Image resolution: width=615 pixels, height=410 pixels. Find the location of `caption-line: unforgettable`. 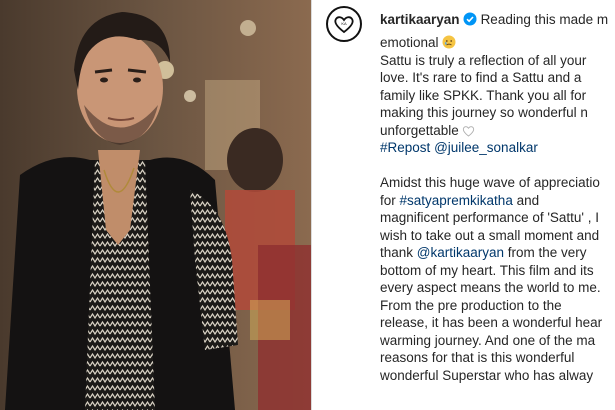

caption-line: unforgettable is located at coordinates (497, 131).